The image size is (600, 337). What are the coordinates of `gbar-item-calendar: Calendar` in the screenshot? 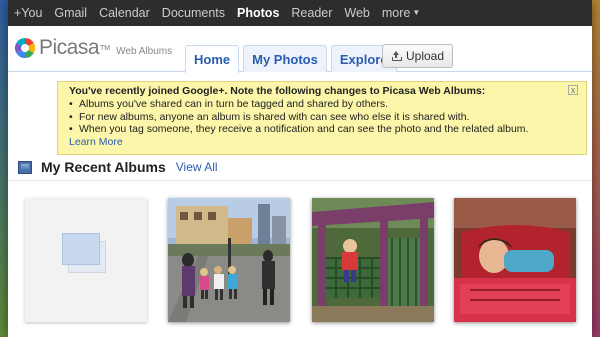 It's located at (124, 13).